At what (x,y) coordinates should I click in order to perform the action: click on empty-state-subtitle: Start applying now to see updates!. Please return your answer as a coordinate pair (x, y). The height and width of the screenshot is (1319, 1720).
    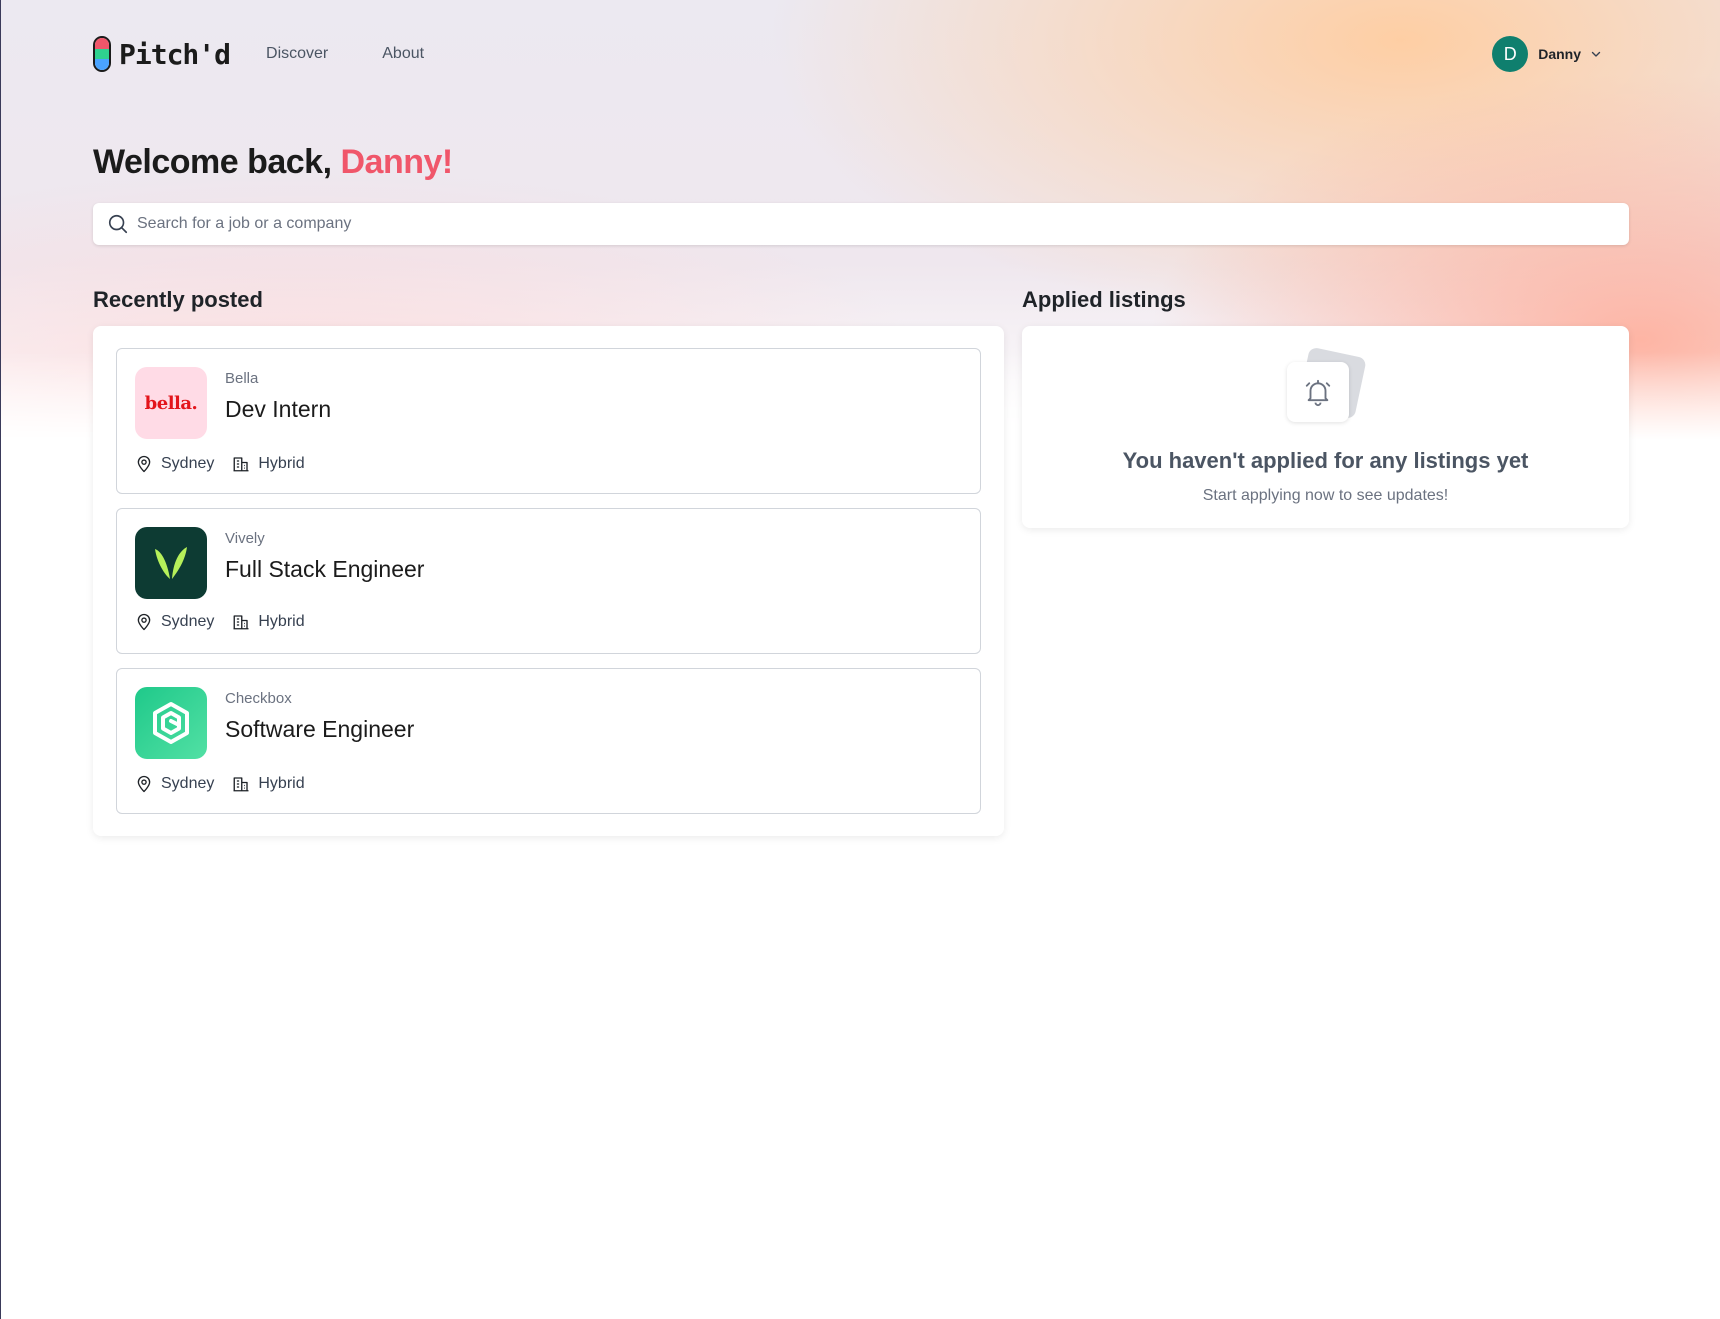
    Looking at the image, I should click on (1325, 495).